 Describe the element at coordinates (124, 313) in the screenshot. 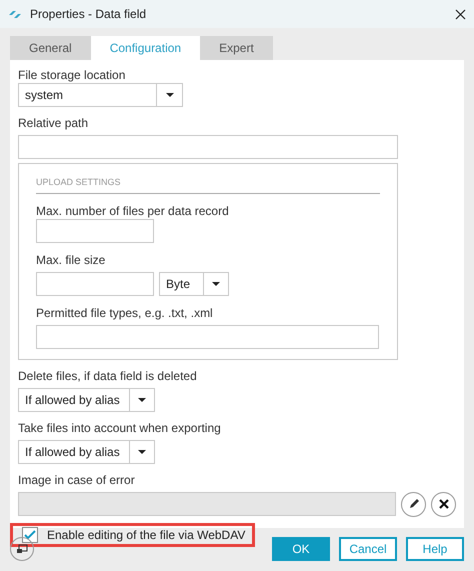

I see `field-label: Permitted file types, e.g. .txt, .xml` at that location.